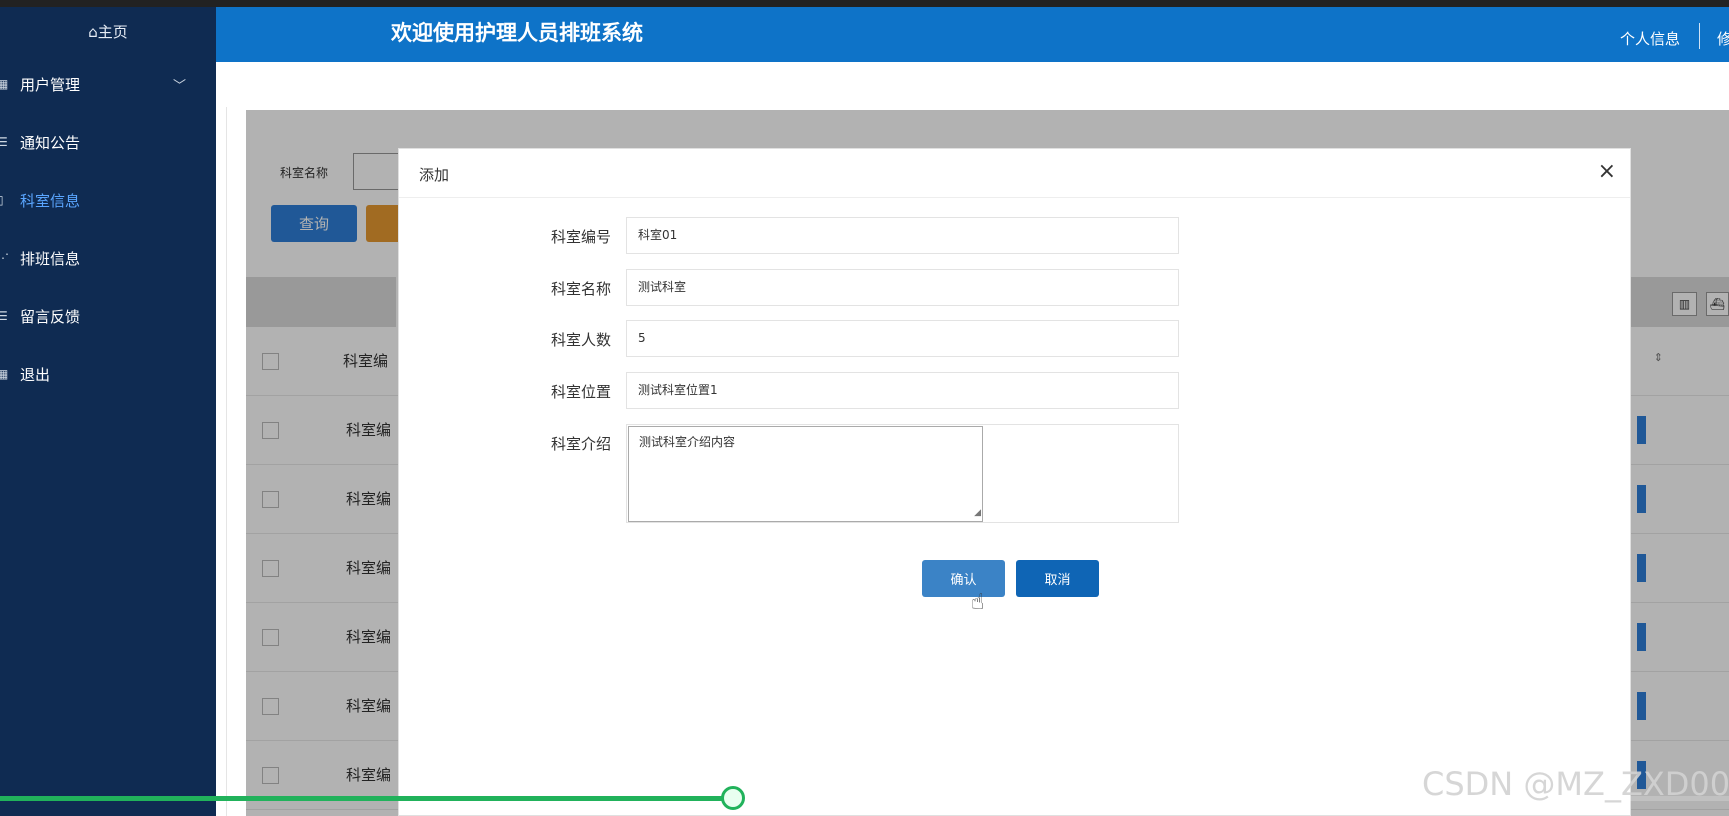 The width and height of the screenshot is (1729, 816). I want to click on system-title: 欢迎使用护理人员排班系统, so click(517, 33).